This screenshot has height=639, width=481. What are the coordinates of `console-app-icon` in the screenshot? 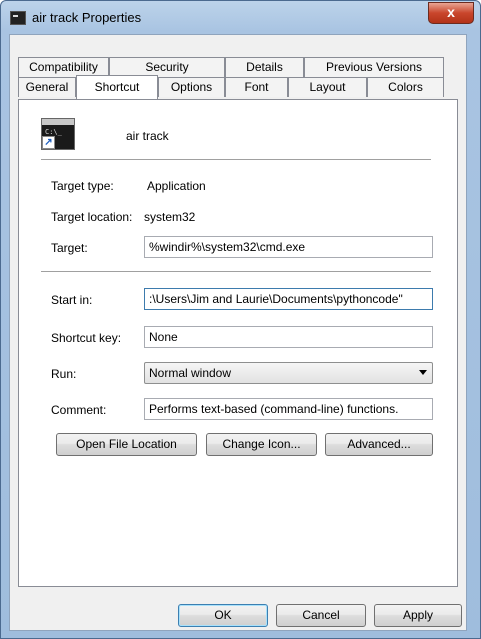 It's located at (18, 18).